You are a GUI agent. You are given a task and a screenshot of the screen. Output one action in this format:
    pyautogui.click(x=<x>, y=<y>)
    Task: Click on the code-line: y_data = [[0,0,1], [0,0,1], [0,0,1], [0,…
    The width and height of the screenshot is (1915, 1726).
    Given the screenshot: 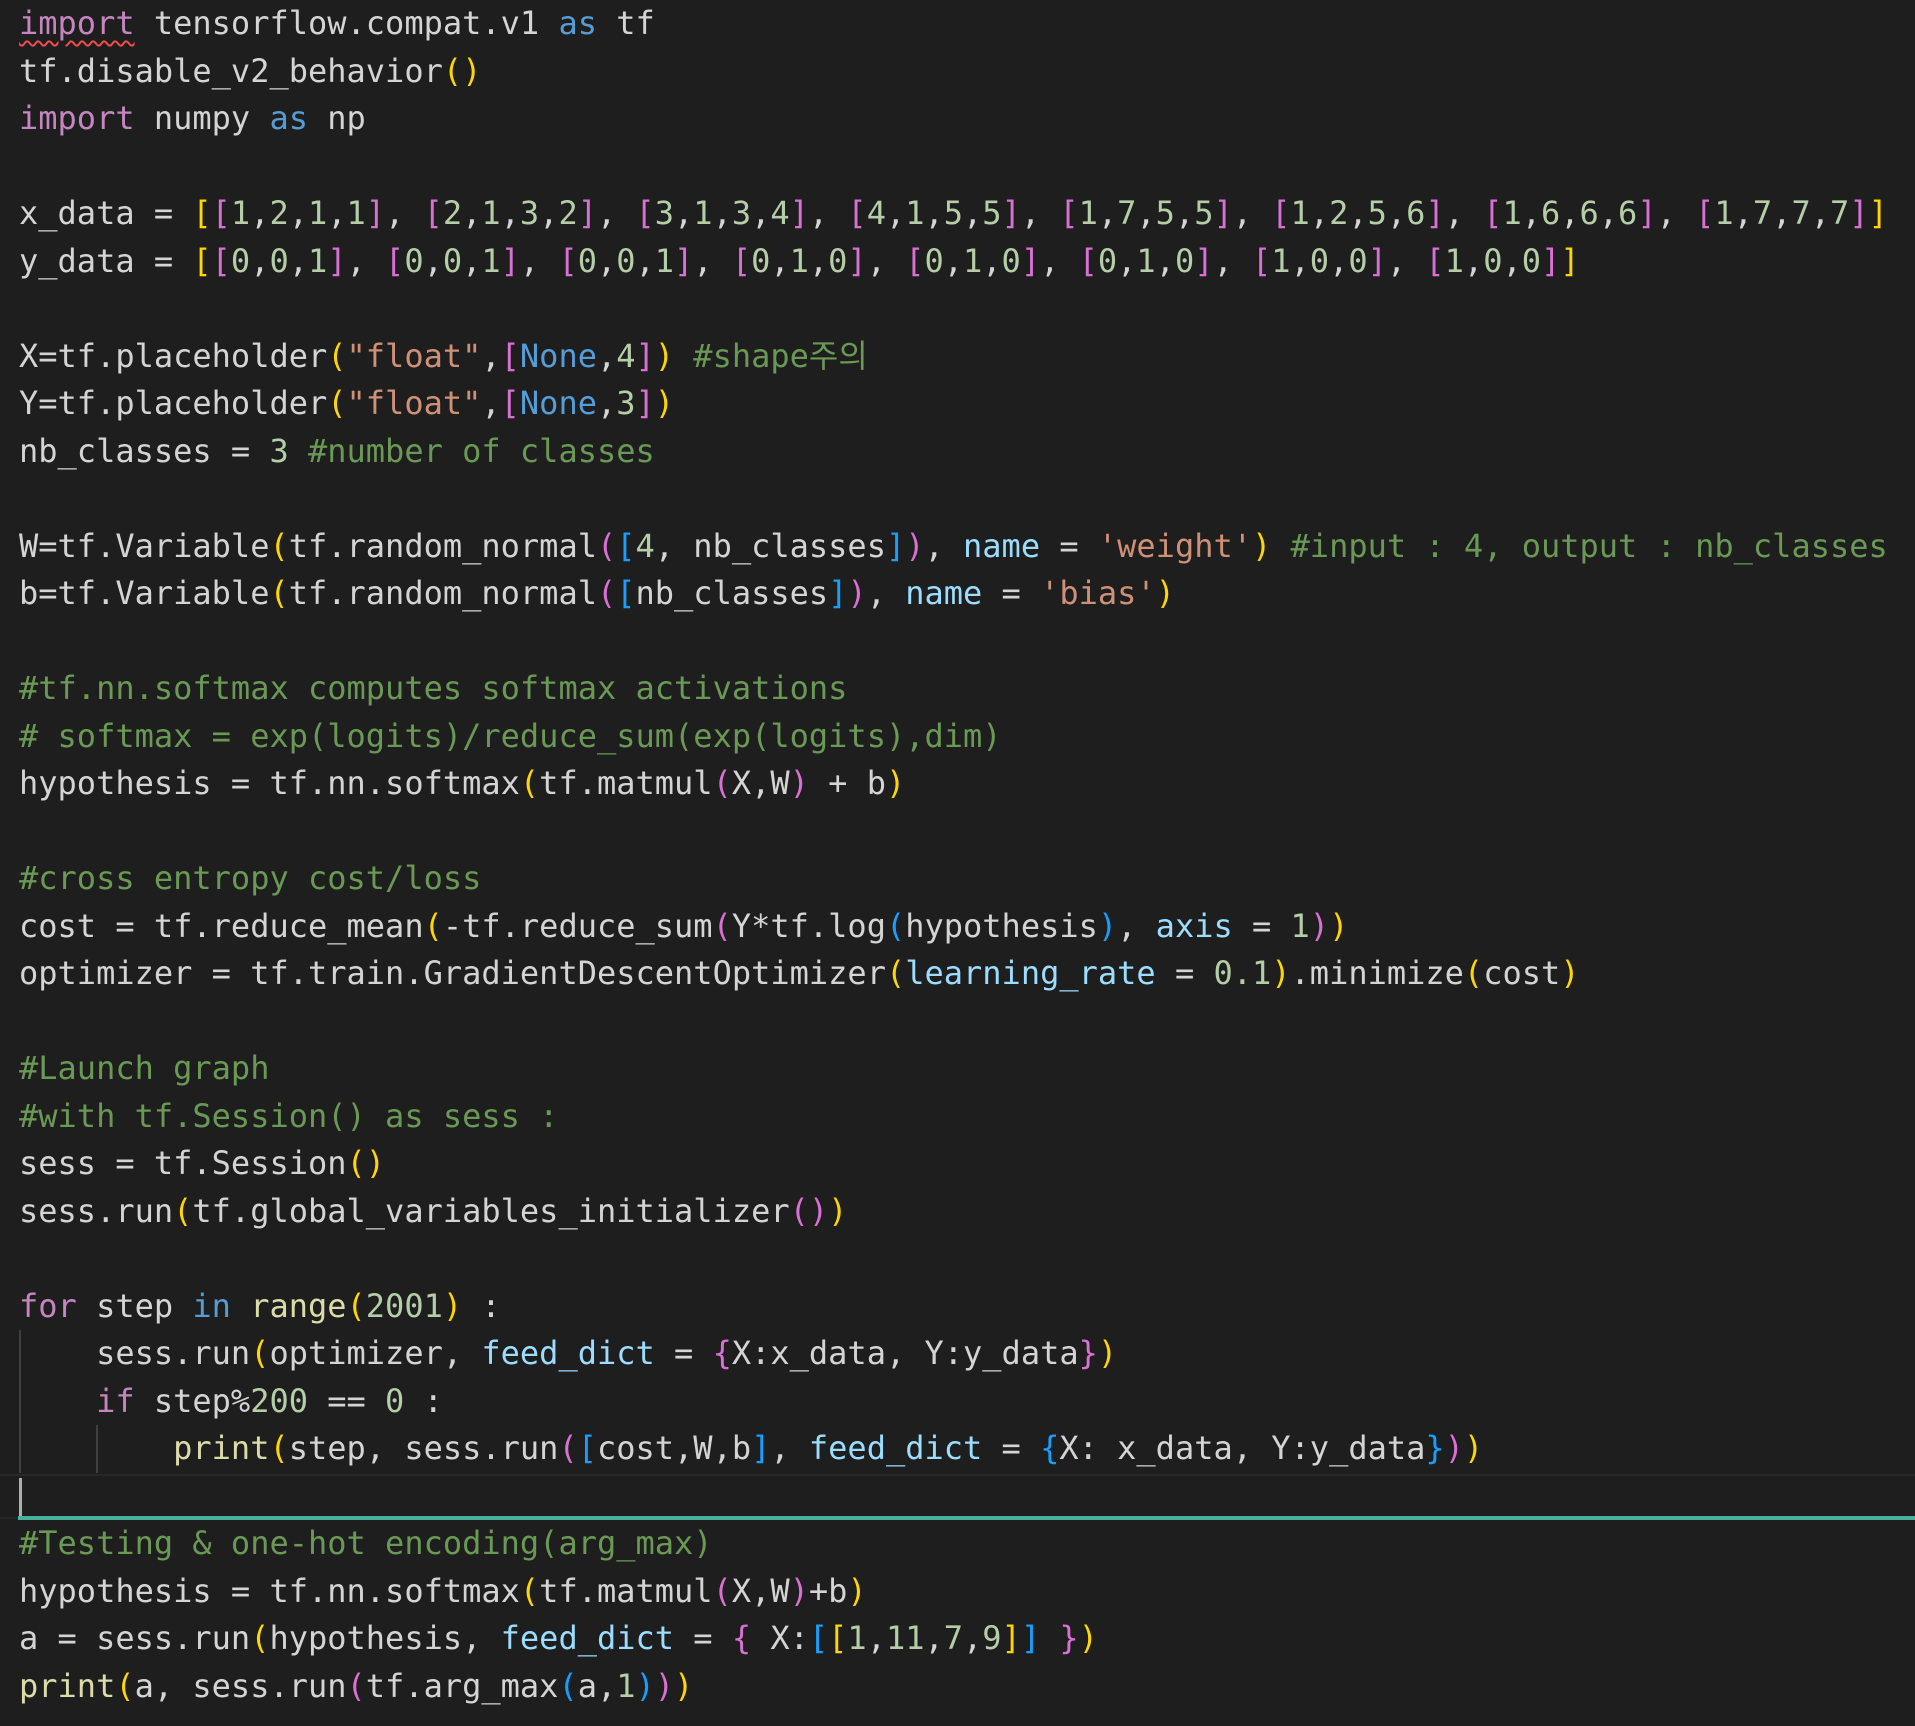 What is the action you would take?
    pyautogui.click(x=799, y=262)
    